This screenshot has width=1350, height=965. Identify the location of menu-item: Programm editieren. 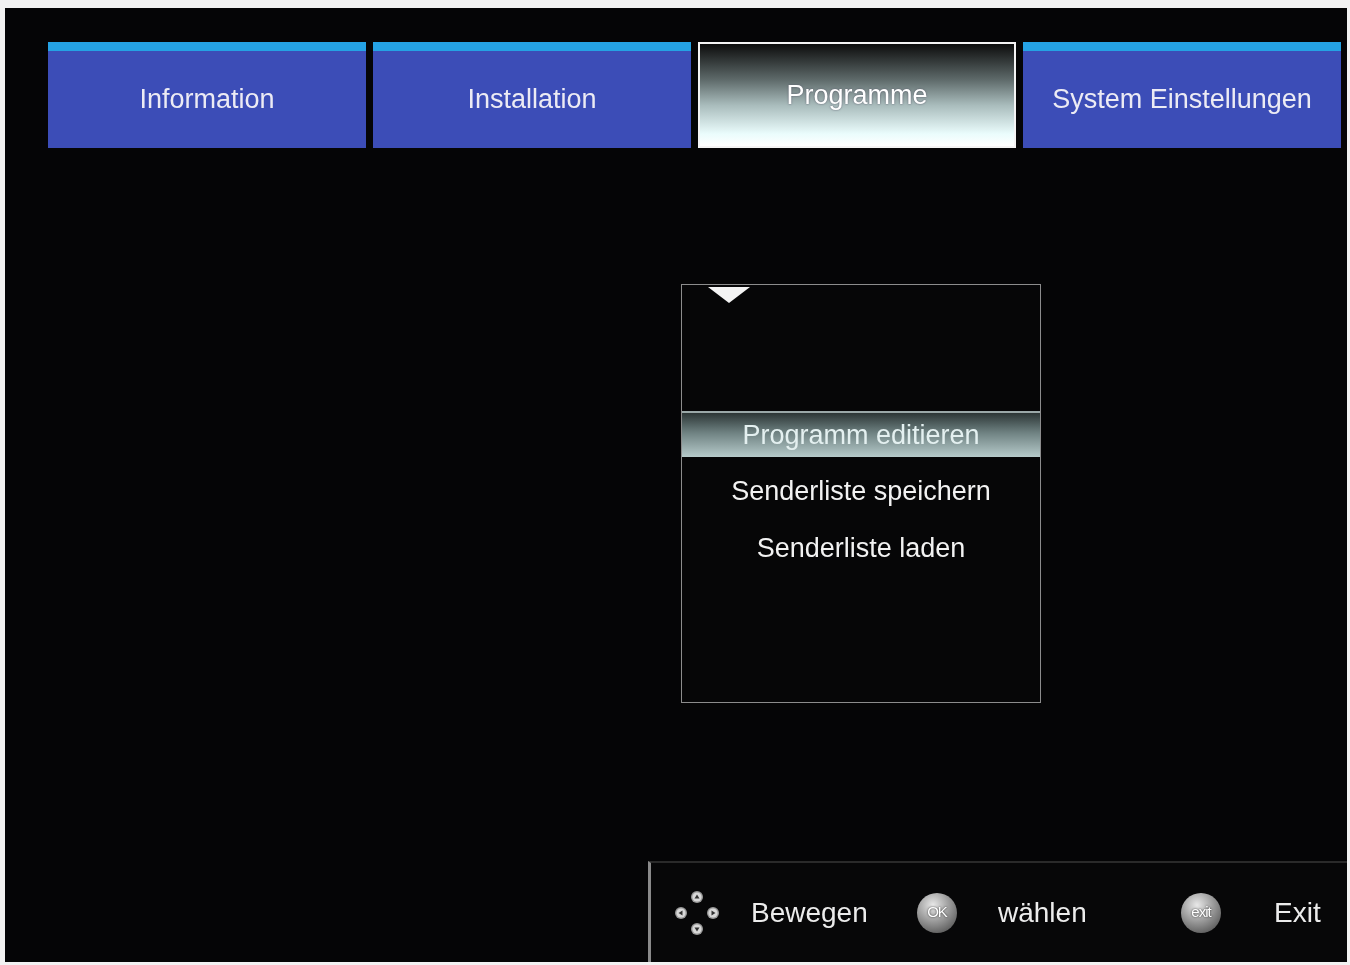
(861, 434).